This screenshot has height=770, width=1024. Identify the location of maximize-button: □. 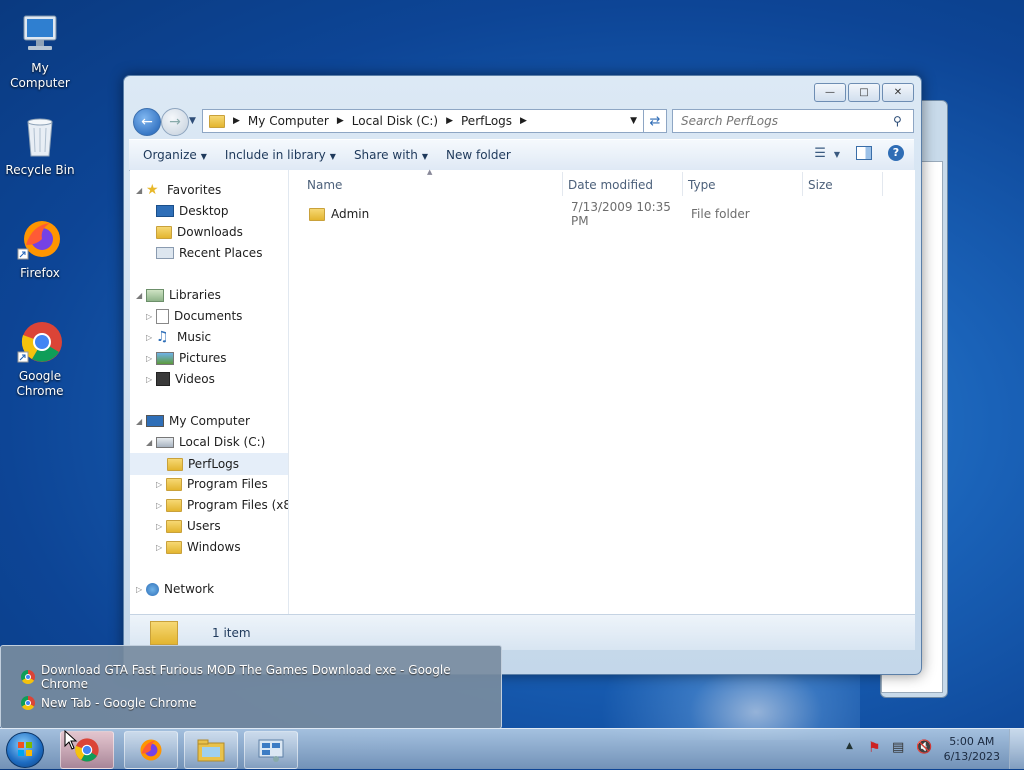
(864, 92).